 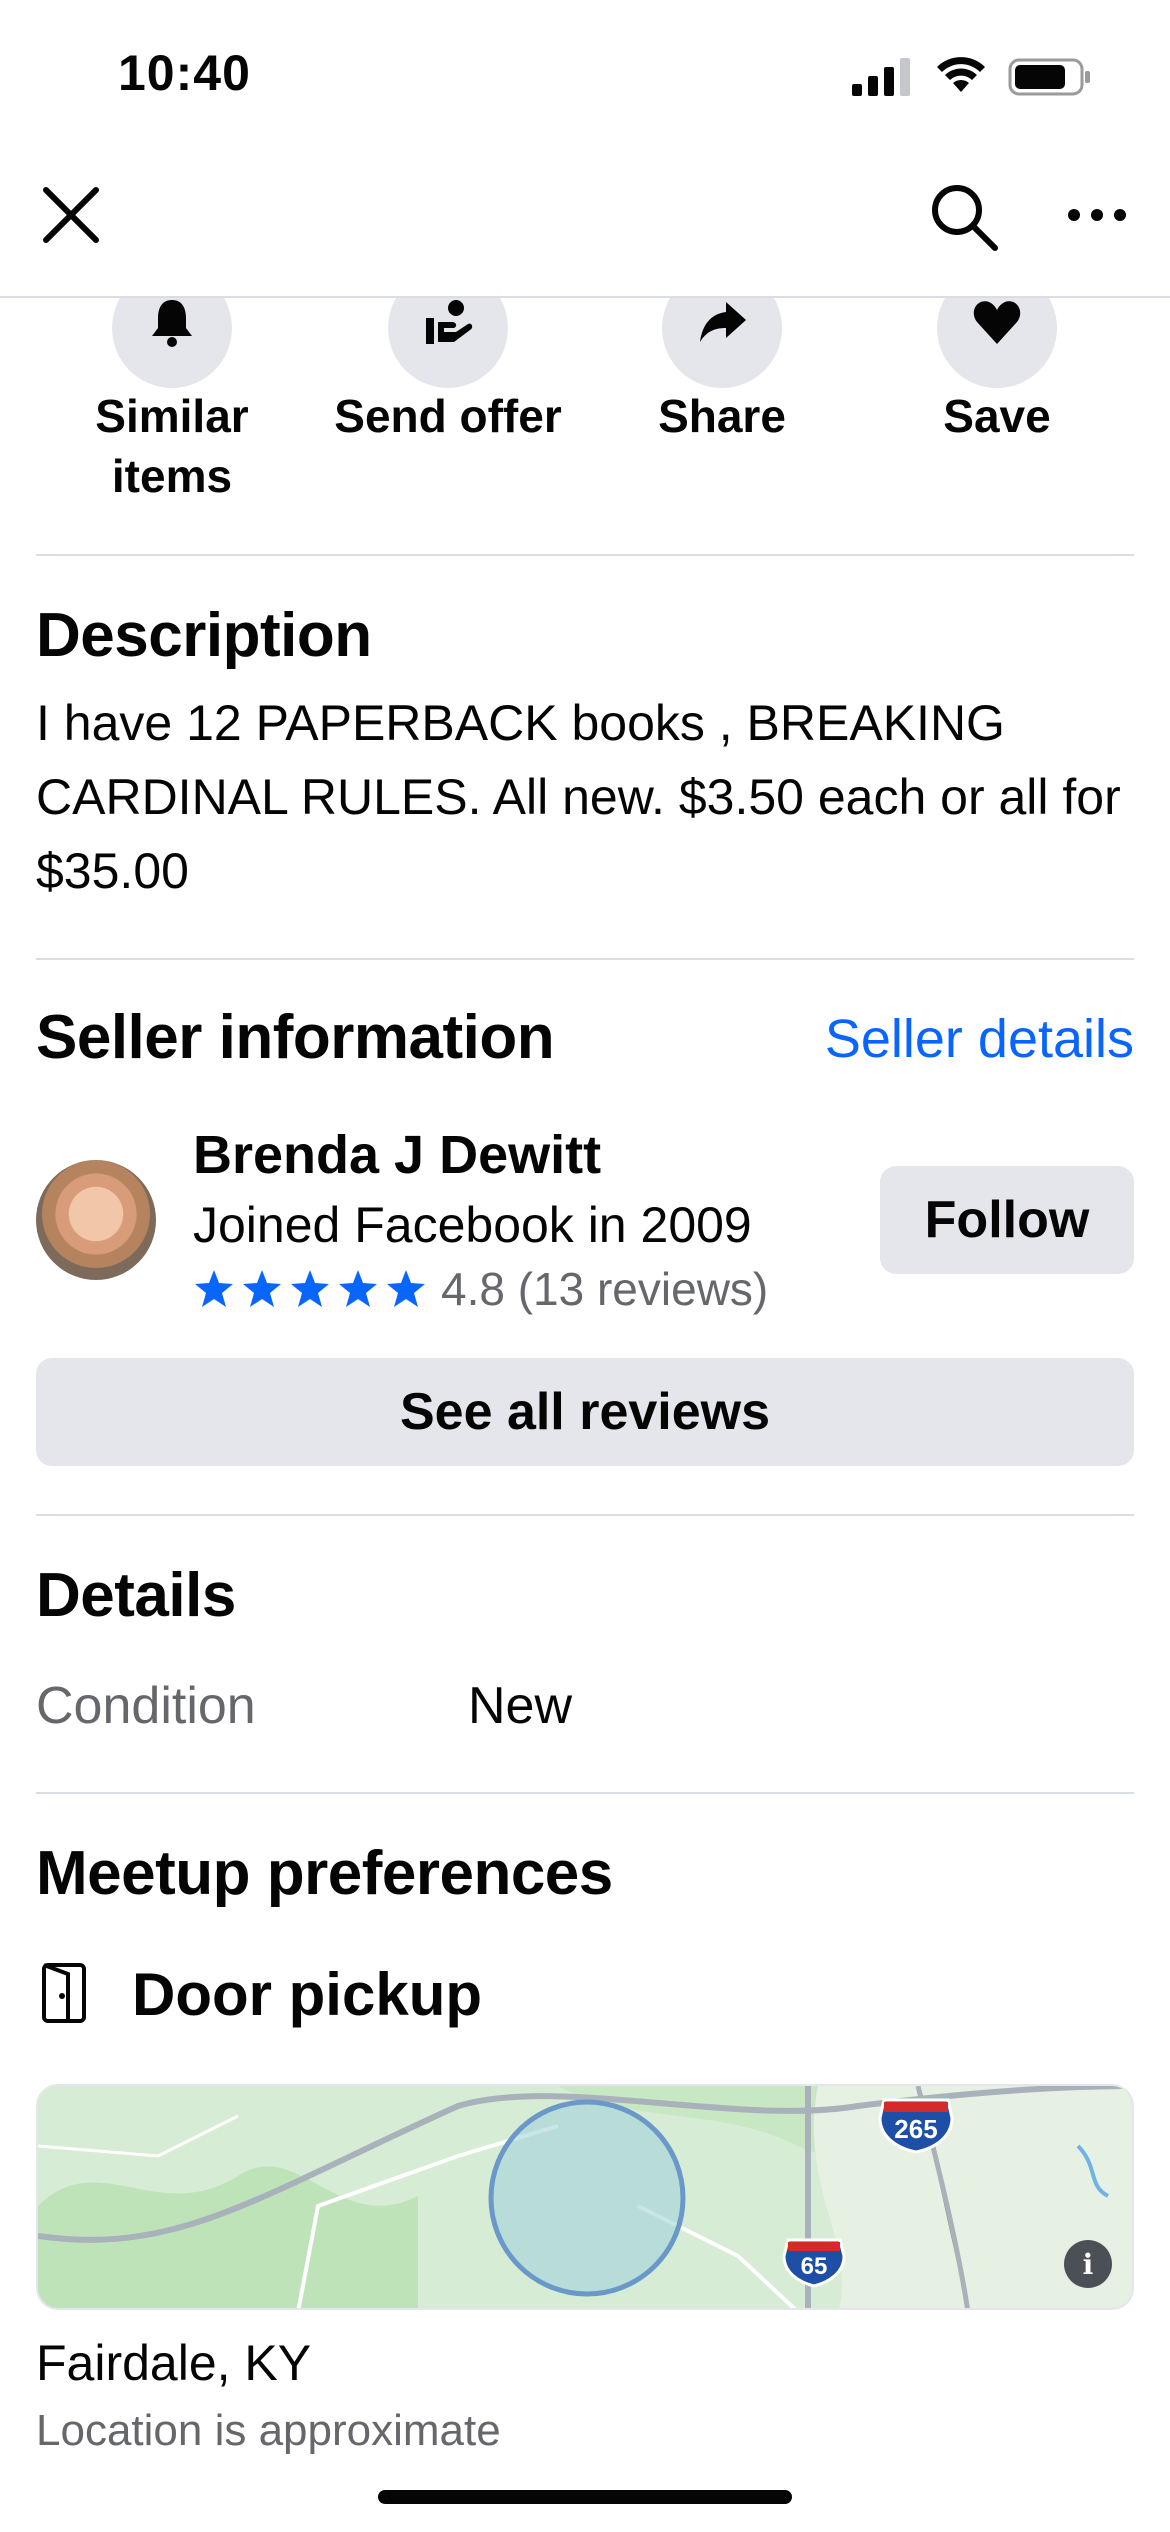 What do you see at coordinates (915, 2129) in the screenshot?
I see `interstate-265-shield: 265` at bounding box center [915, 2129].